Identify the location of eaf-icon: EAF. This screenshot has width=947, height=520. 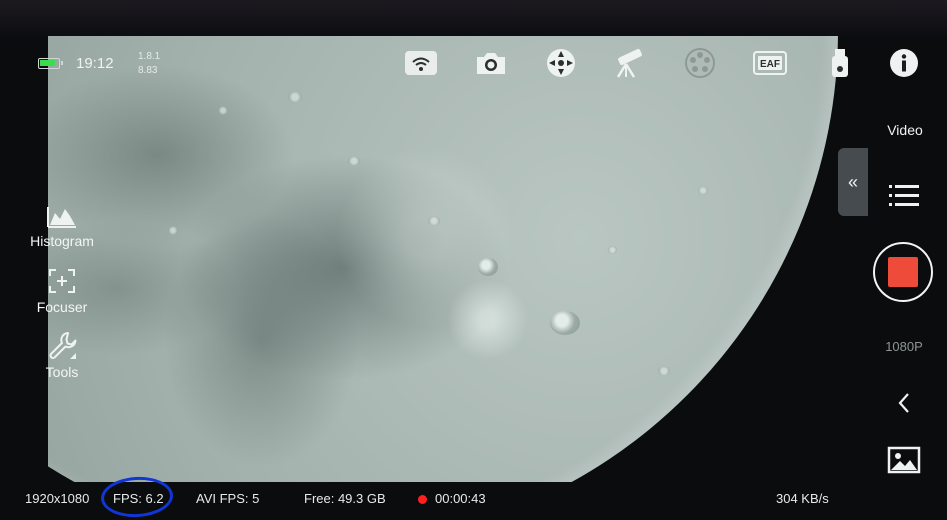
(770, 63).